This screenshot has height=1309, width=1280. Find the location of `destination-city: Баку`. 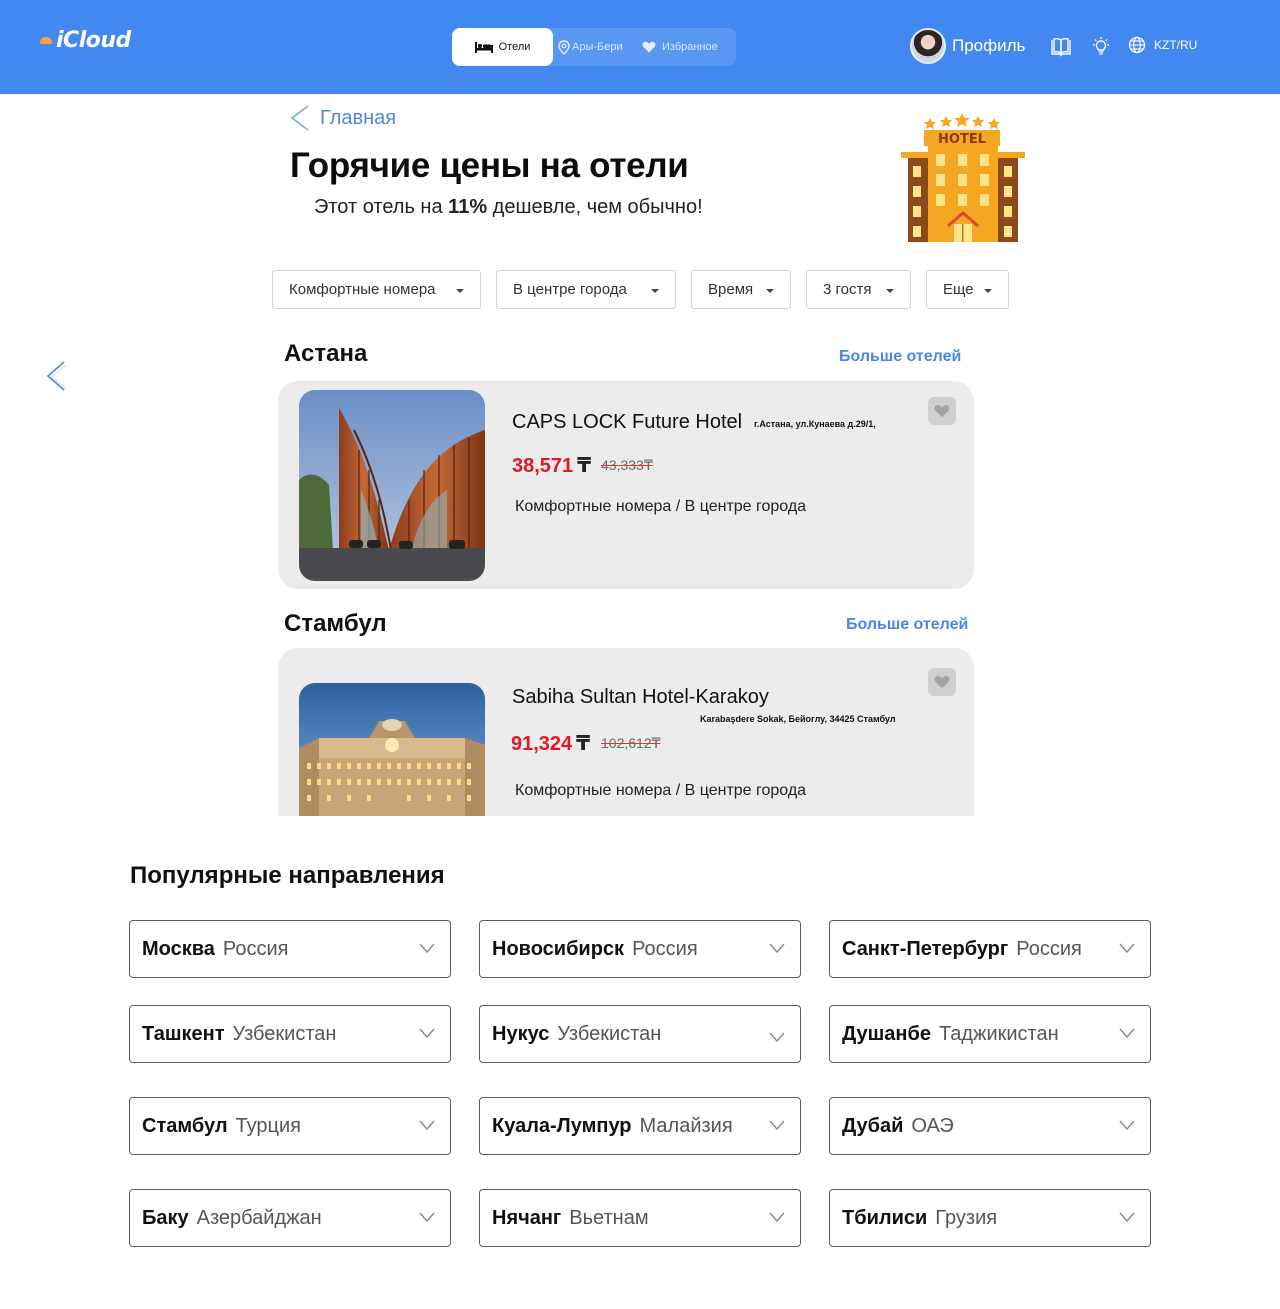

destination-city: Баку is located at coordinates (165, 1217).